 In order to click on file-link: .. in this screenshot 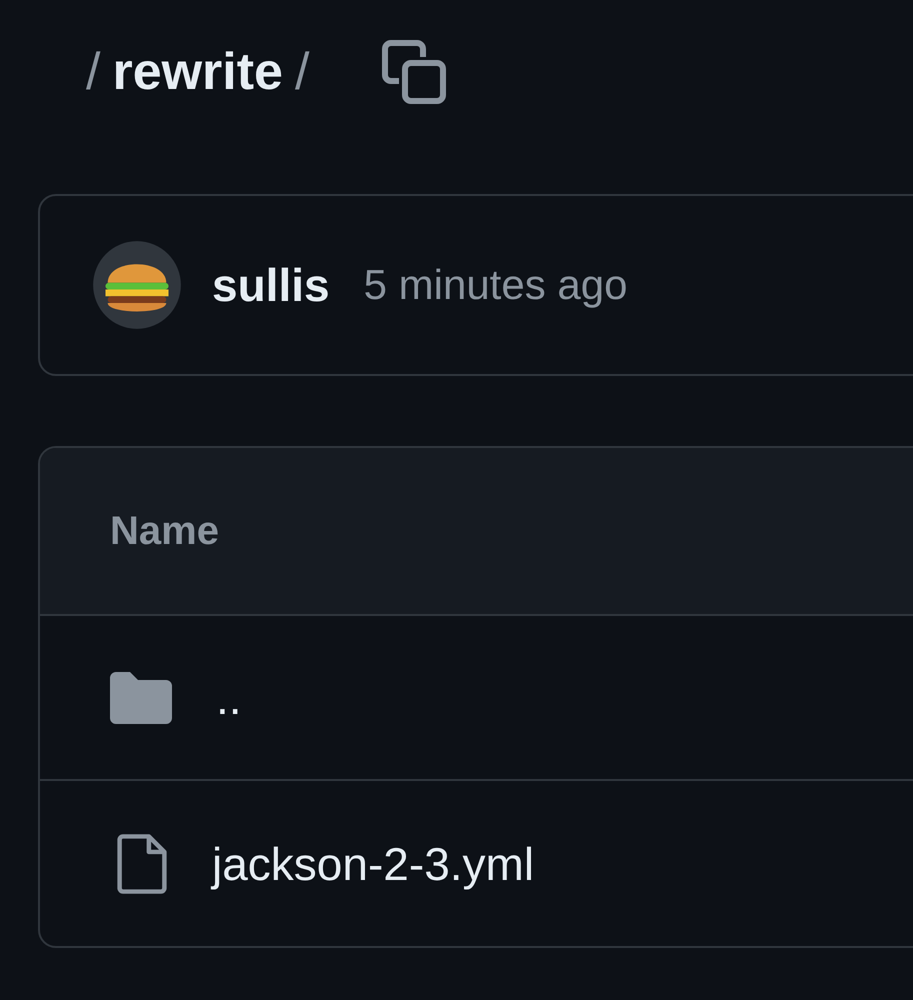, I will do `click(229, 697)`.